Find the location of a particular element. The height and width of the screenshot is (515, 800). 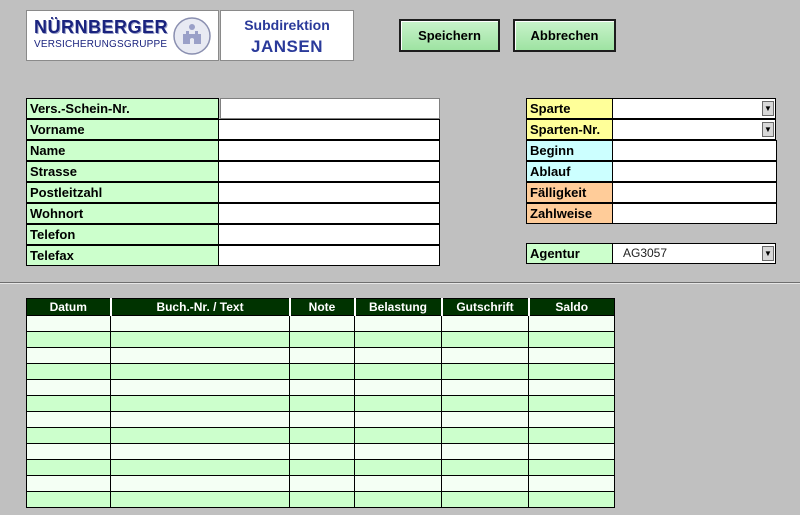

contract-label: Fälligkeit is located at coordinates (569, 192).